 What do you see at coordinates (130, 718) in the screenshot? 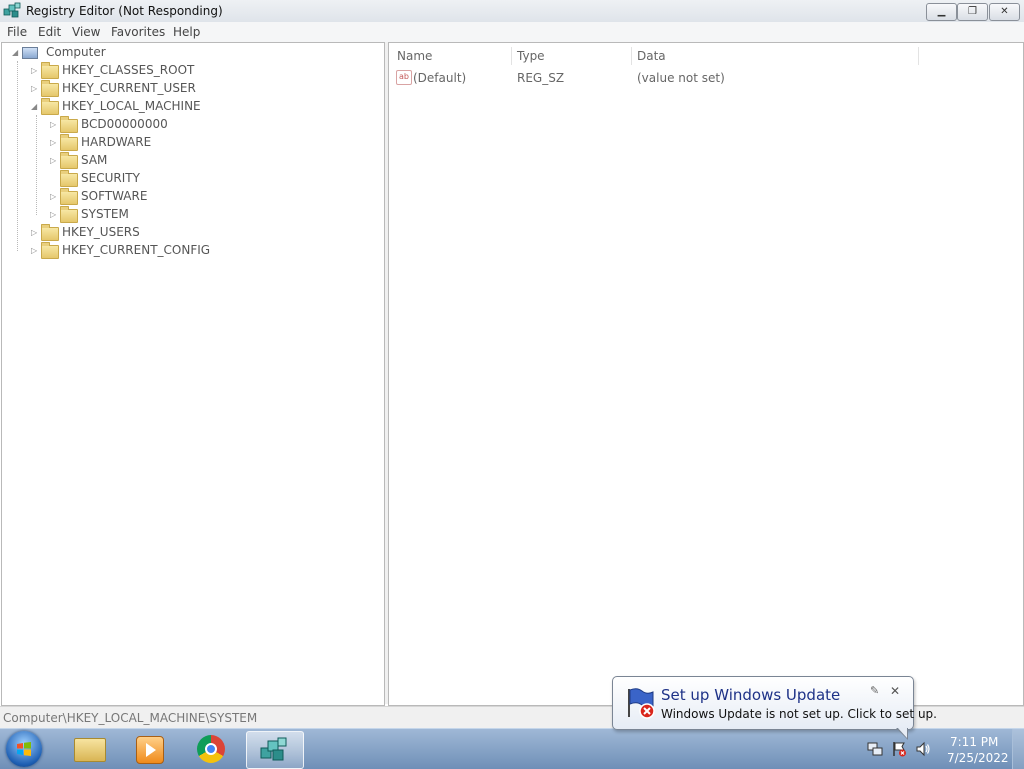
I see `status-path: Computer\HKEY_LOCAL_MACHINE\SYSTEM` at bounding box center [130, 718].